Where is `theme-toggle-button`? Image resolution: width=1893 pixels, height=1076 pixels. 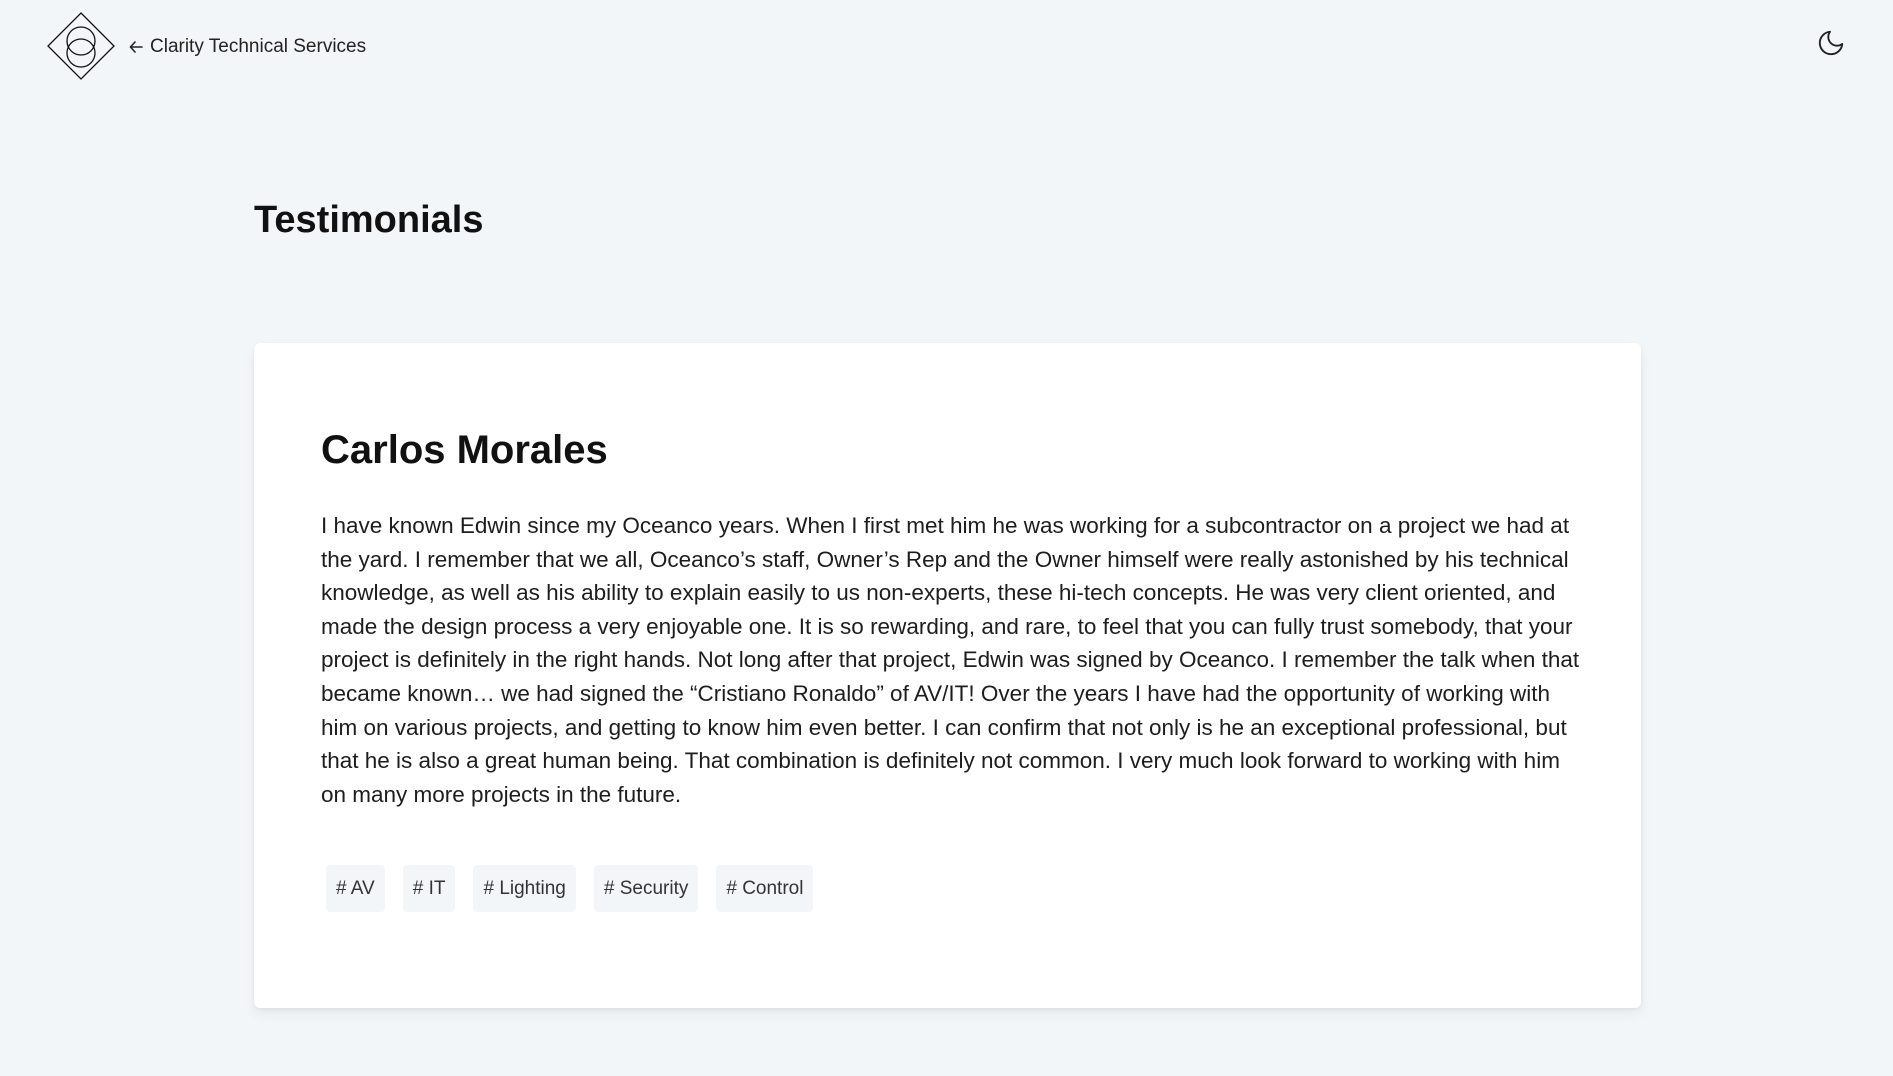
theme-toggle-button is located at coordinates (1831, 43).